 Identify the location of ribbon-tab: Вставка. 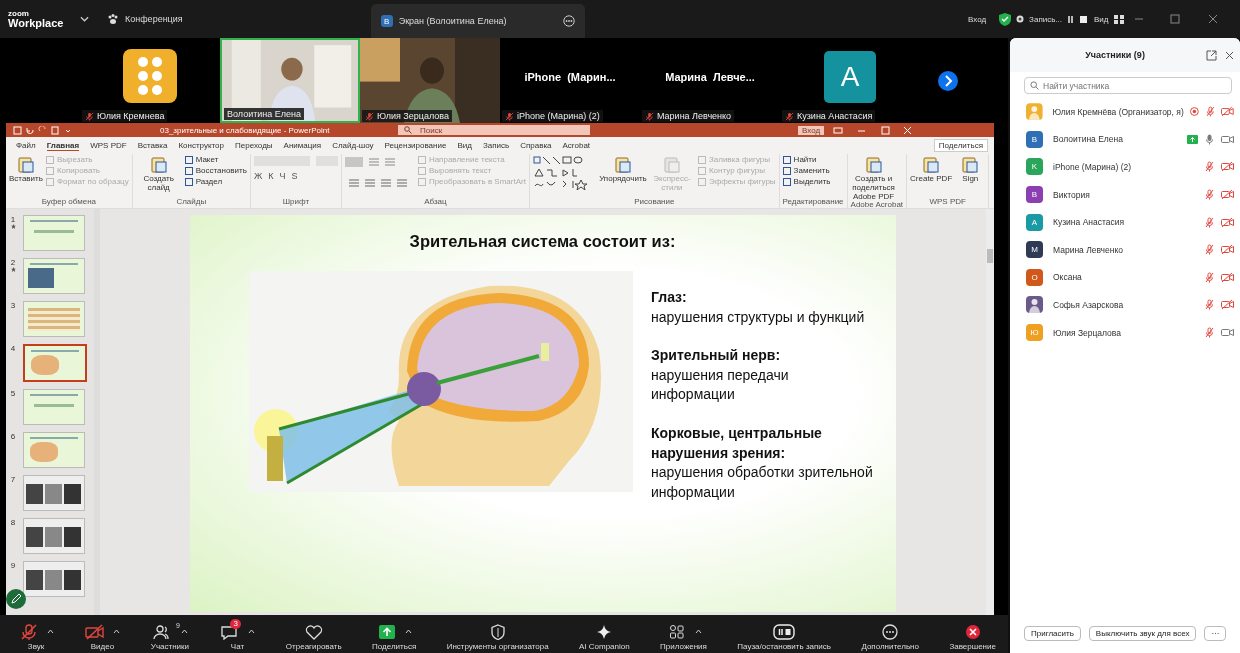
(152, 145).